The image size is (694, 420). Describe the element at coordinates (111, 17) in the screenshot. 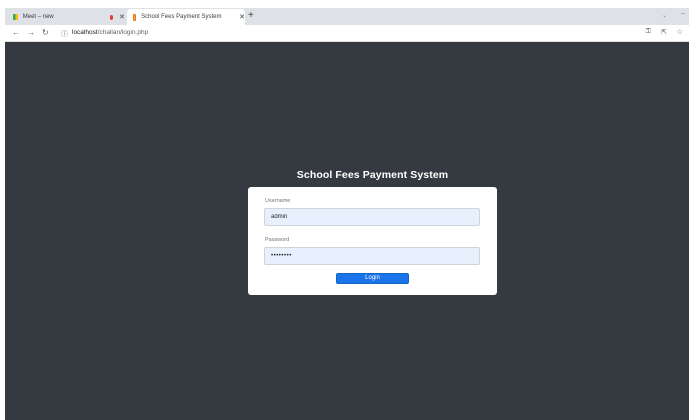

I see `recording-indicator-icon` at that location.